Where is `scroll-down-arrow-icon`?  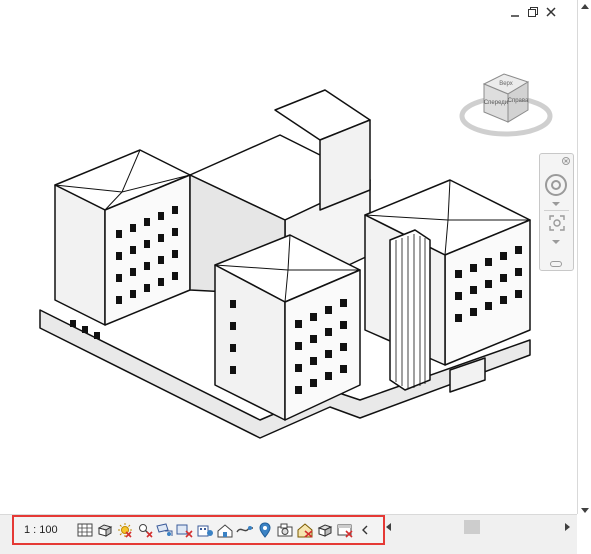
scroll-down-arrow-icon is located at coordinates (585, 510).